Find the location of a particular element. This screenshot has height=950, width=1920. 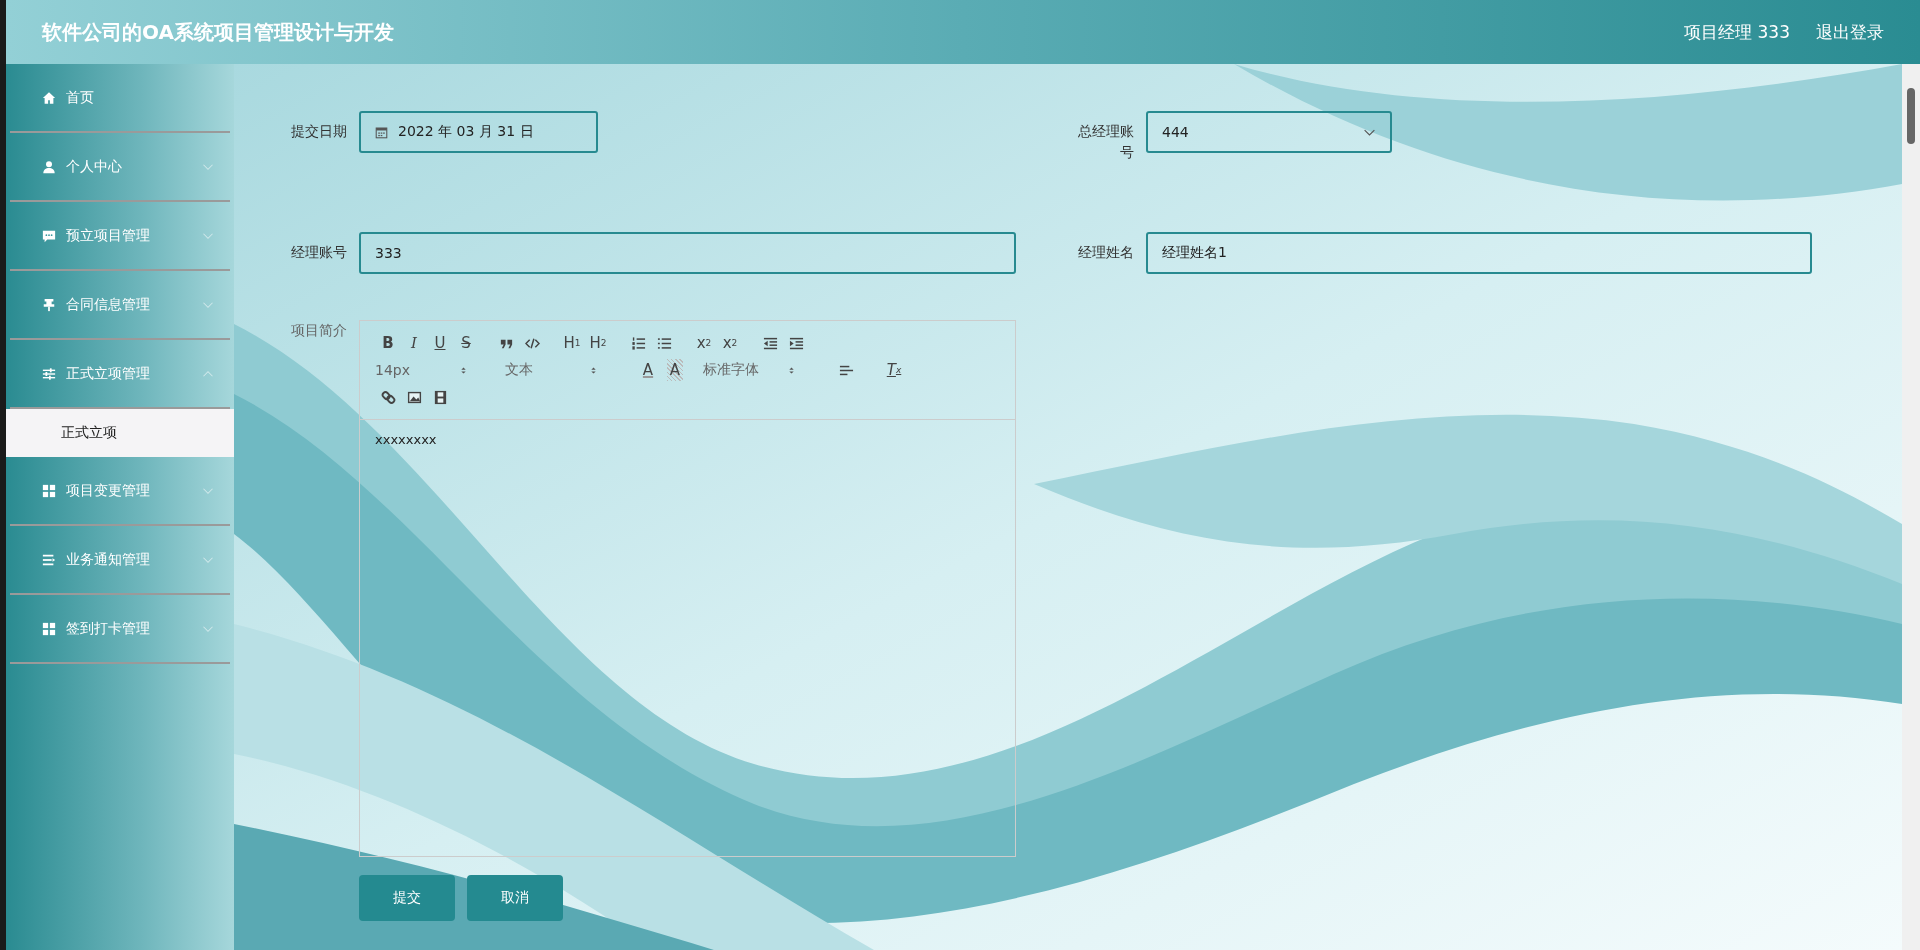

outdent-icon is located at coordinates (770, 343).